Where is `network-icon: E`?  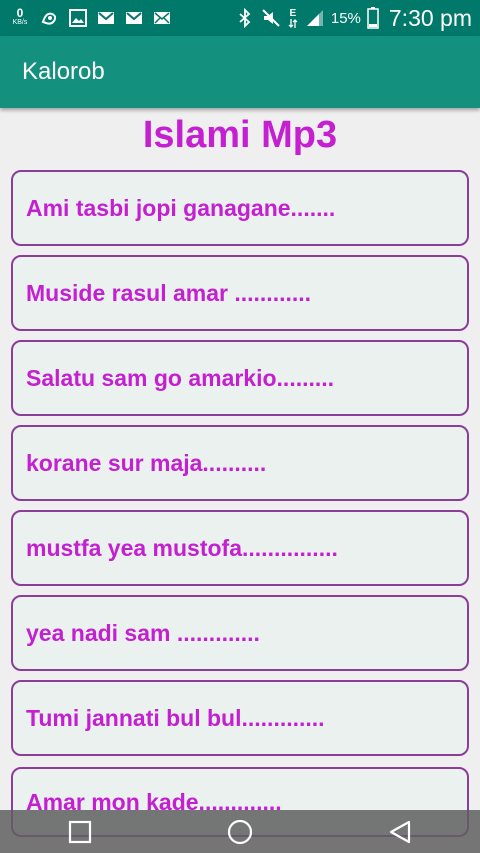 network-icon: E is located at coordinates (293, 18).